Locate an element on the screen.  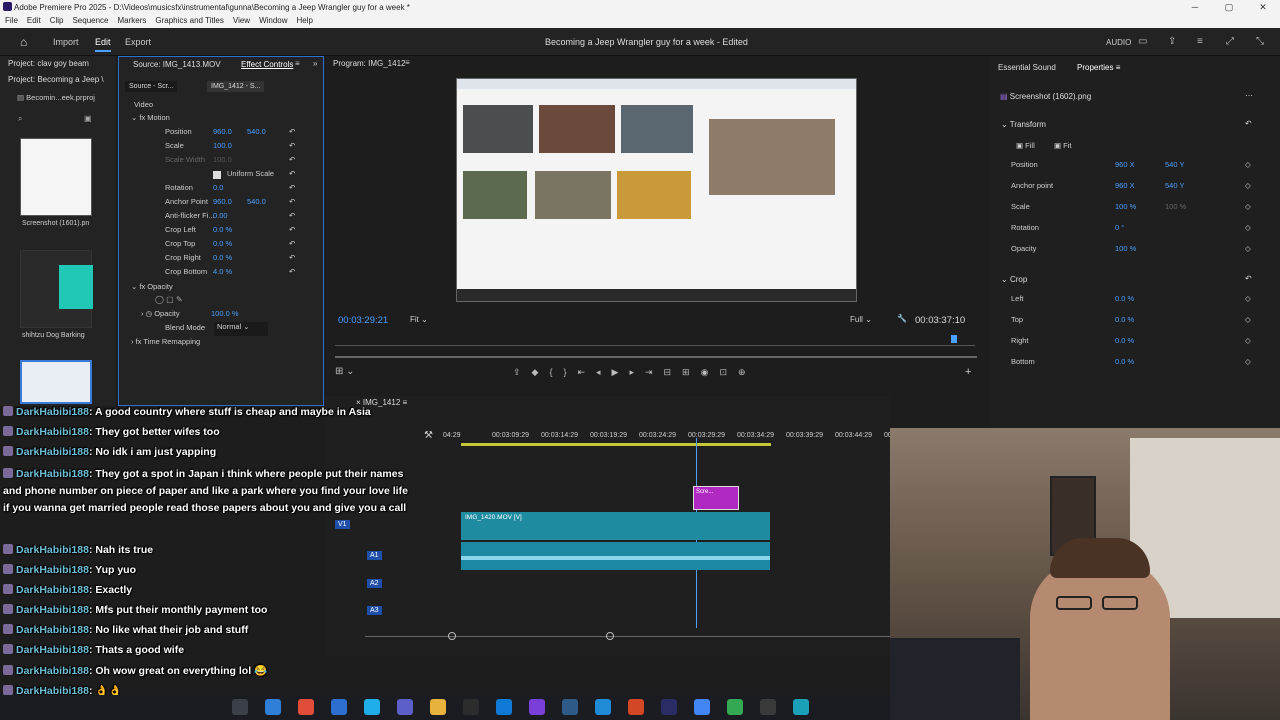
collapse-icon: ⤡ is located at coordinates (1260, 41).